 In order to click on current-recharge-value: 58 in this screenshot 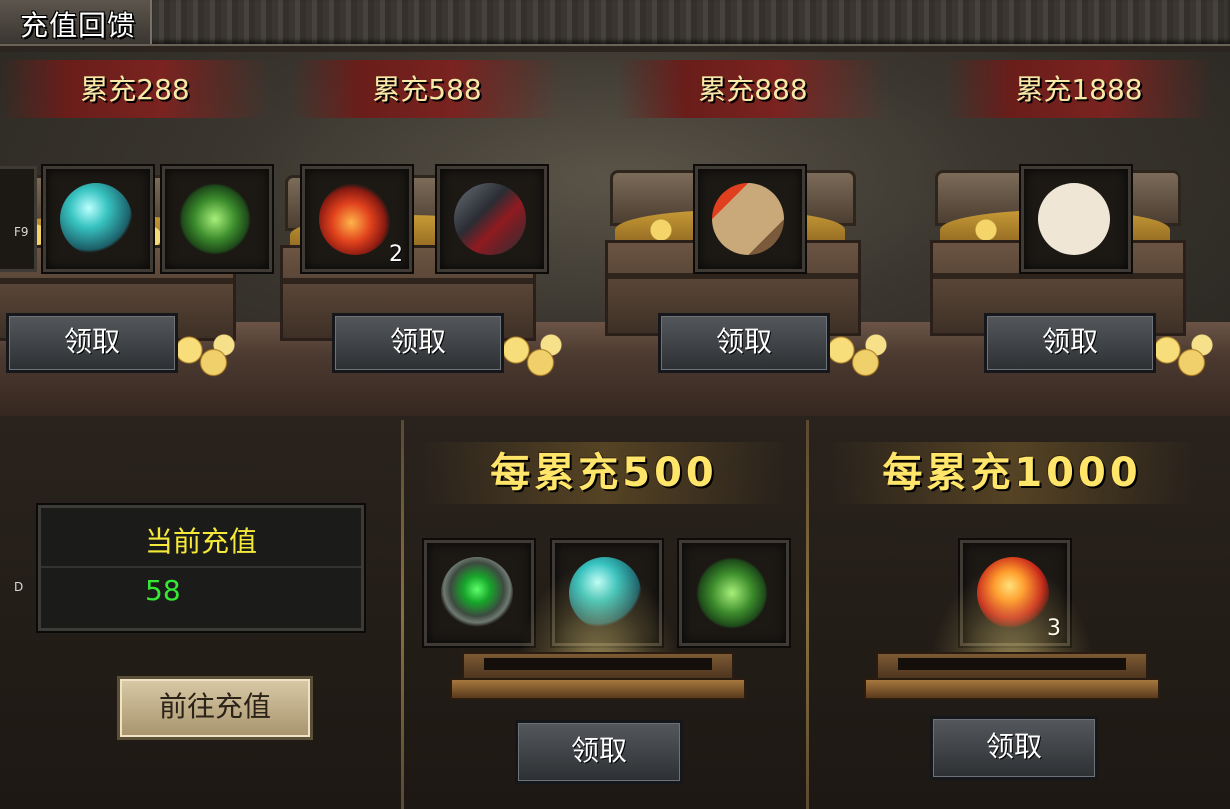, I will do `click(163, 590)`.